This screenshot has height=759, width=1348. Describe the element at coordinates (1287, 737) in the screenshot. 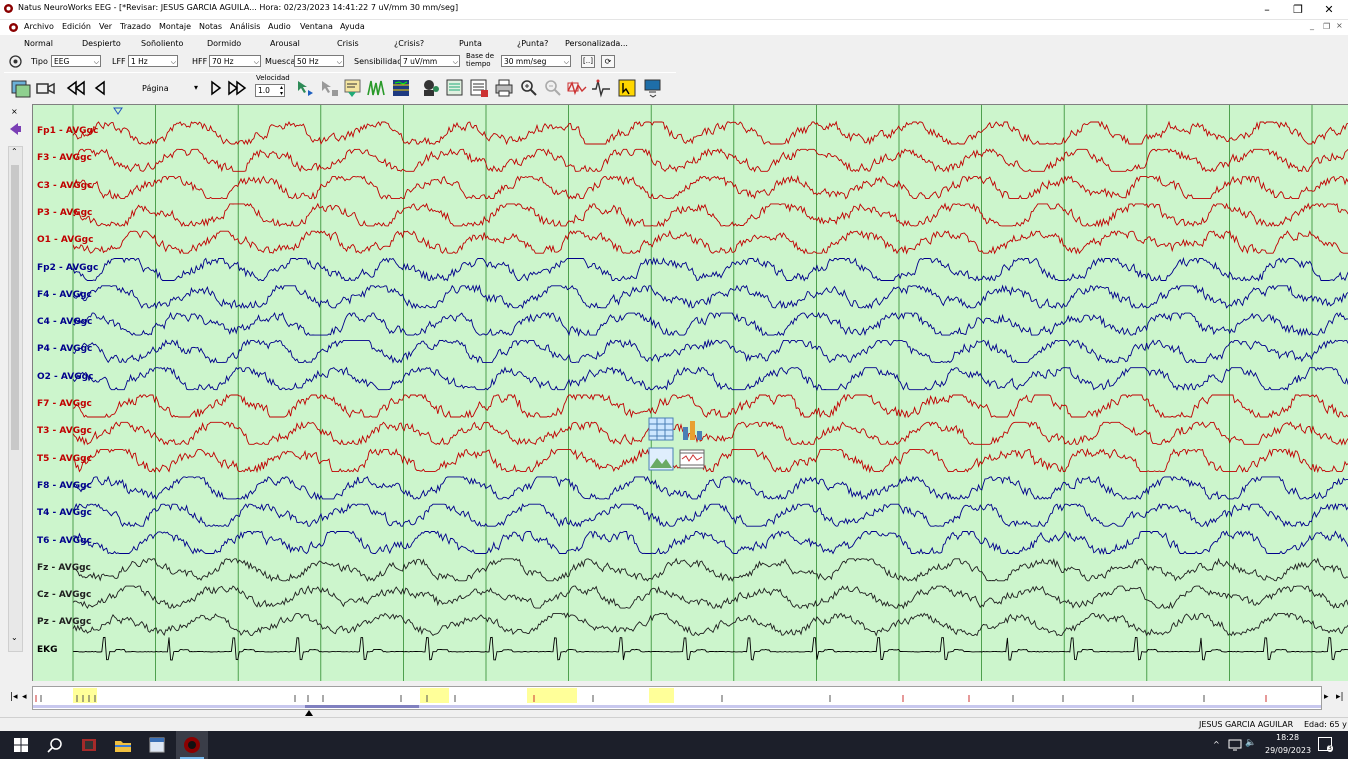

I see `taskbar-time: 18:28` at that location.